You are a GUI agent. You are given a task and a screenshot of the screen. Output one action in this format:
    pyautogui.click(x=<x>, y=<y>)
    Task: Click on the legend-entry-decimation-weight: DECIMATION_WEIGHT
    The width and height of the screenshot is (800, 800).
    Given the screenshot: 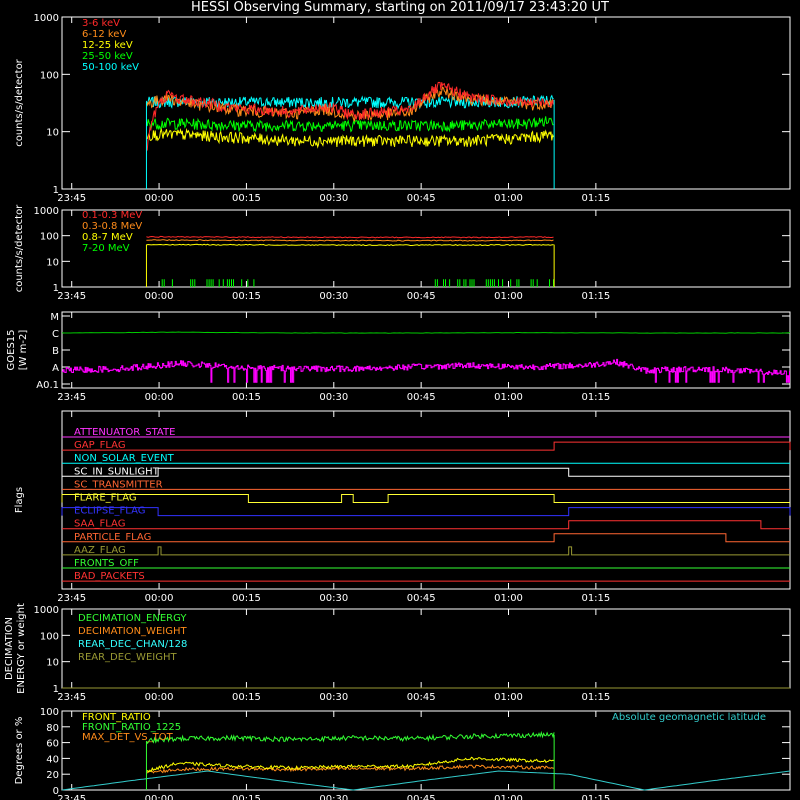 What is the action you would take?
    pyautogui.click(x=132, y=631)
    